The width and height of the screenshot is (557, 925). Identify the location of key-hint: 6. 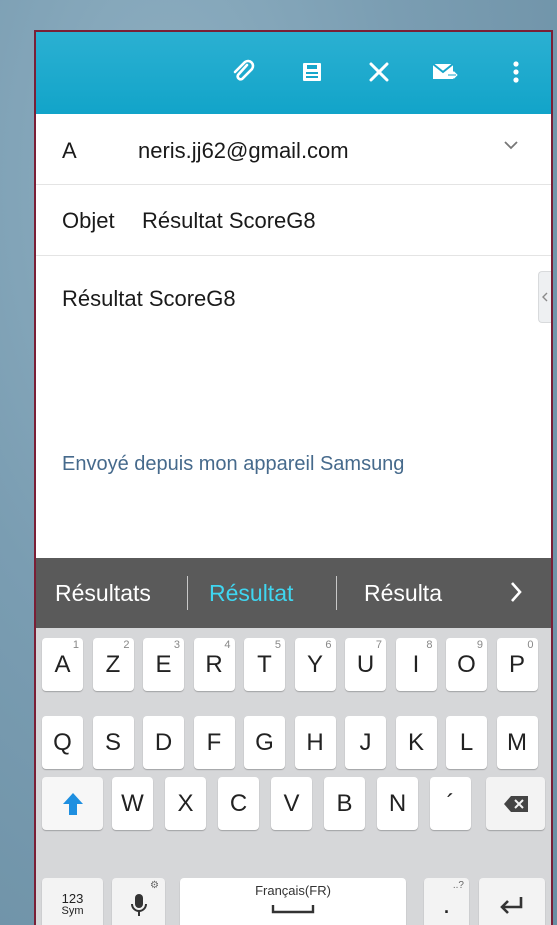
(328, 645).